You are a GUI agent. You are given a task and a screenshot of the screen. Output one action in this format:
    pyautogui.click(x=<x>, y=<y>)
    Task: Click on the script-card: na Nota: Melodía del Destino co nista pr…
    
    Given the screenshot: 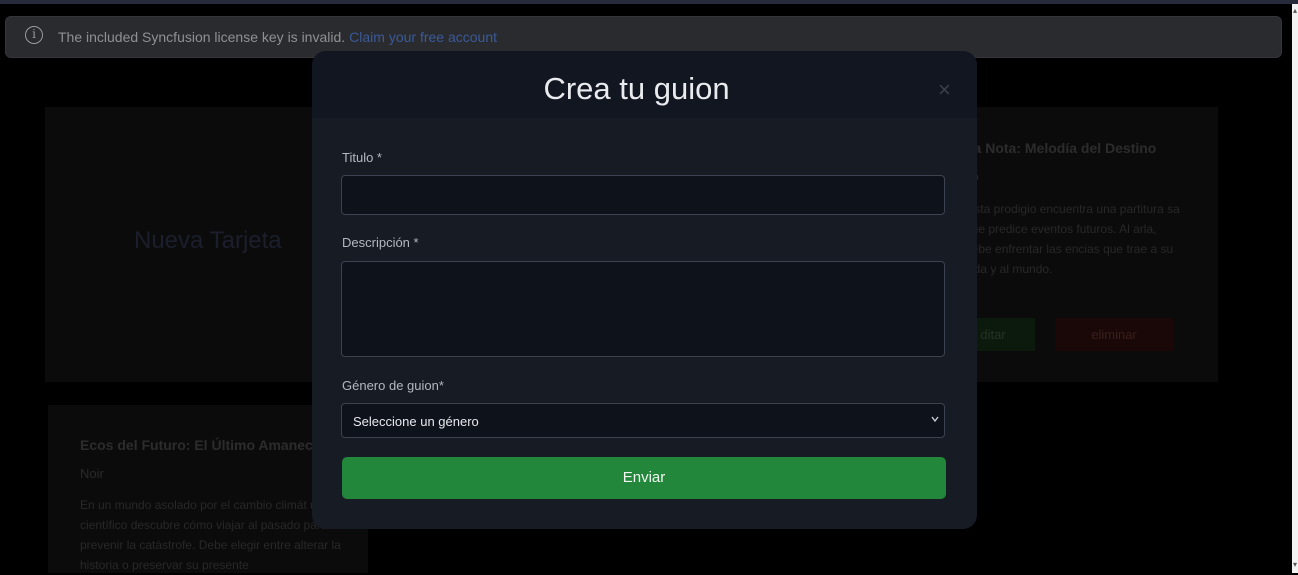 What is the action you would take?
    pyautogui.click(x=1076, y=244)
    